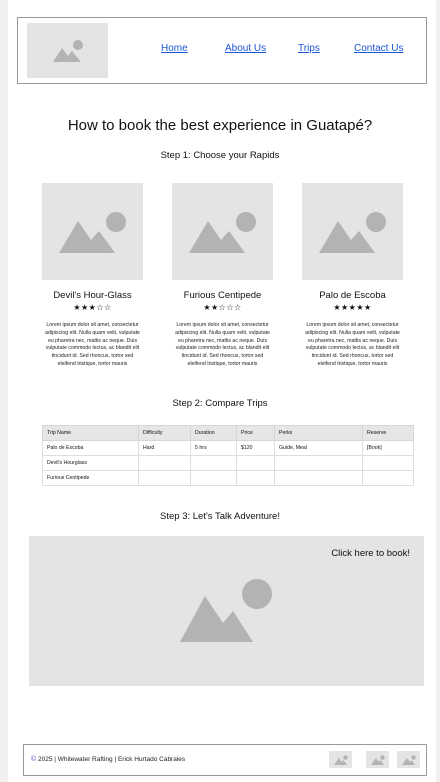  Describe the element at coordinates (222, 295) in the screenshot. I see `card-title: Furious Centipede` at that location.